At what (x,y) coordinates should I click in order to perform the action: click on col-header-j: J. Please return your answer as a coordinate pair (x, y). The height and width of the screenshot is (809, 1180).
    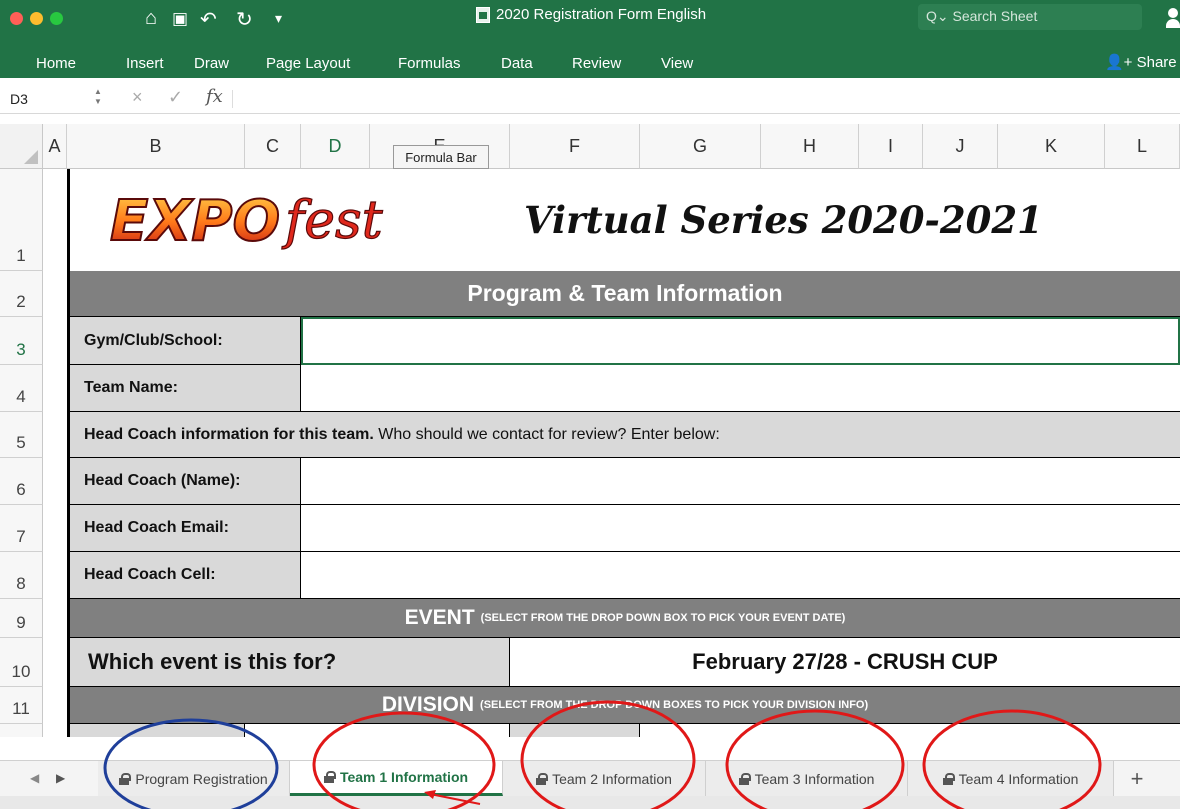
    Looking at the image, I should click on (960, 146).